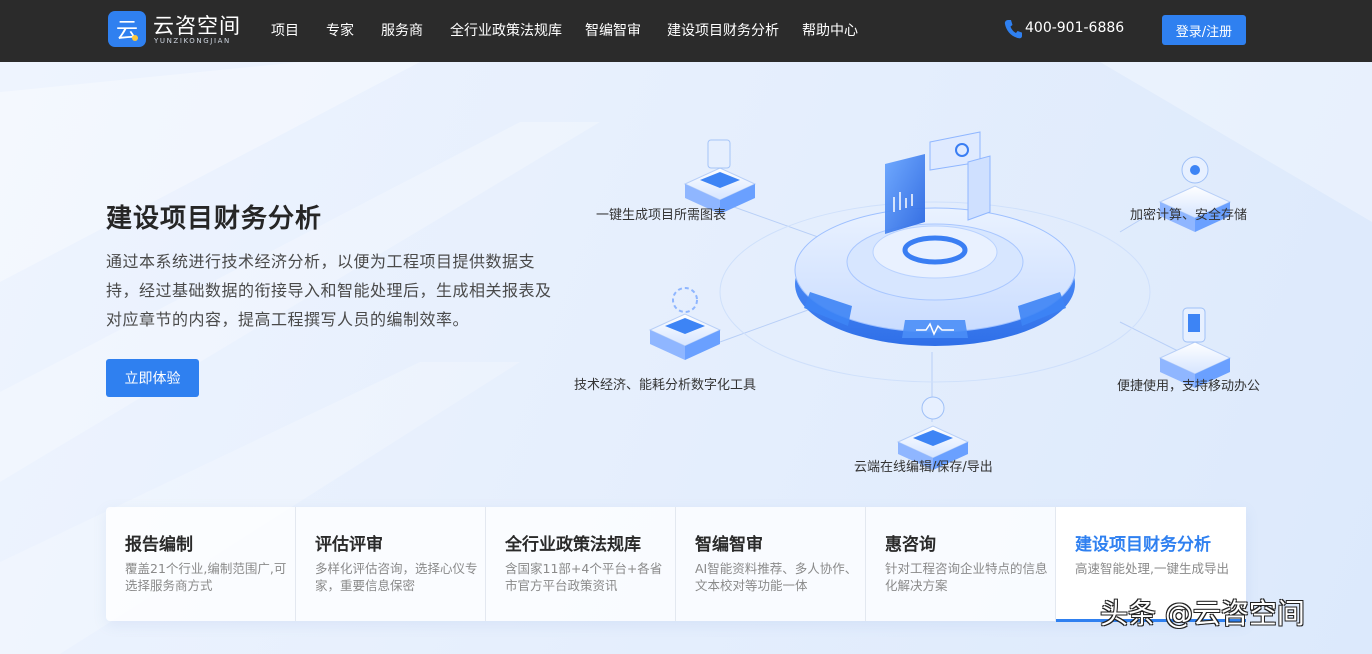  I want to click on card-smart-edit-review: 智编智审 AI智能资料推荐、多人协作、文本校对等功能一体, so click(771, 564).